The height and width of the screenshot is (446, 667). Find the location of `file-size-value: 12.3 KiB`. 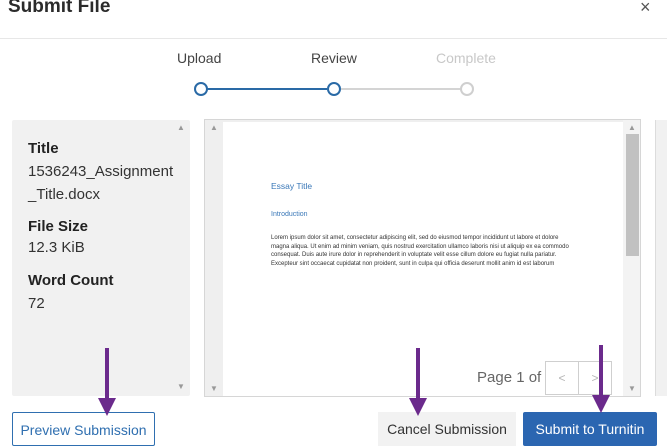

file-size-value: 12.3 KiB is located at coordinates (56, 247).